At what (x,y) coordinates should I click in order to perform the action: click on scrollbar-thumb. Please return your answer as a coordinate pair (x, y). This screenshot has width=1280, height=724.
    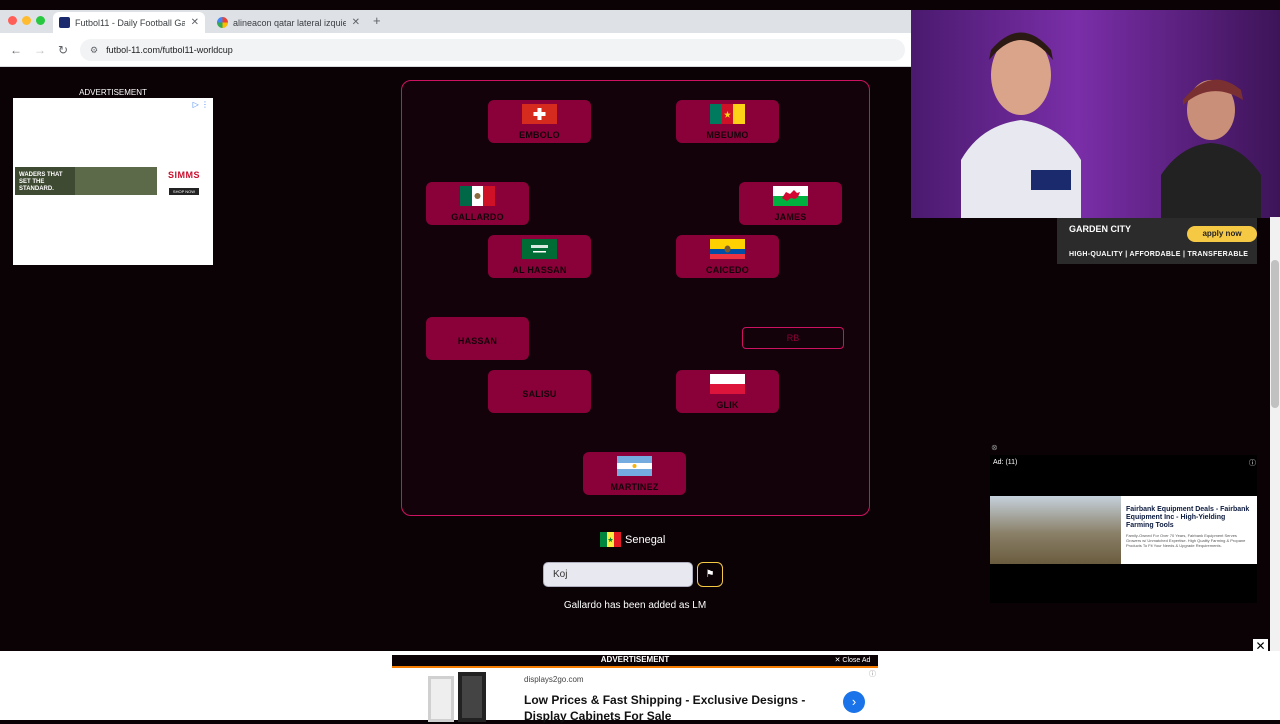
    Looking at the image, I should click on (1275, 334).